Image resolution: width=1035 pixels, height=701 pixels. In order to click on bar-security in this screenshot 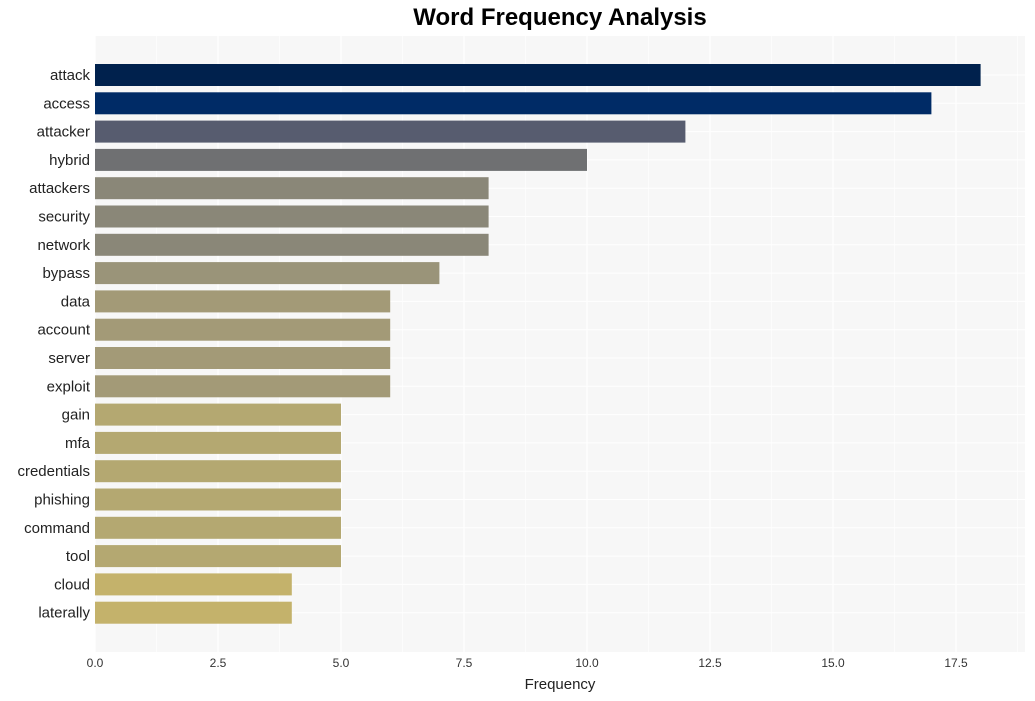, I will do `click(292, 216)`.